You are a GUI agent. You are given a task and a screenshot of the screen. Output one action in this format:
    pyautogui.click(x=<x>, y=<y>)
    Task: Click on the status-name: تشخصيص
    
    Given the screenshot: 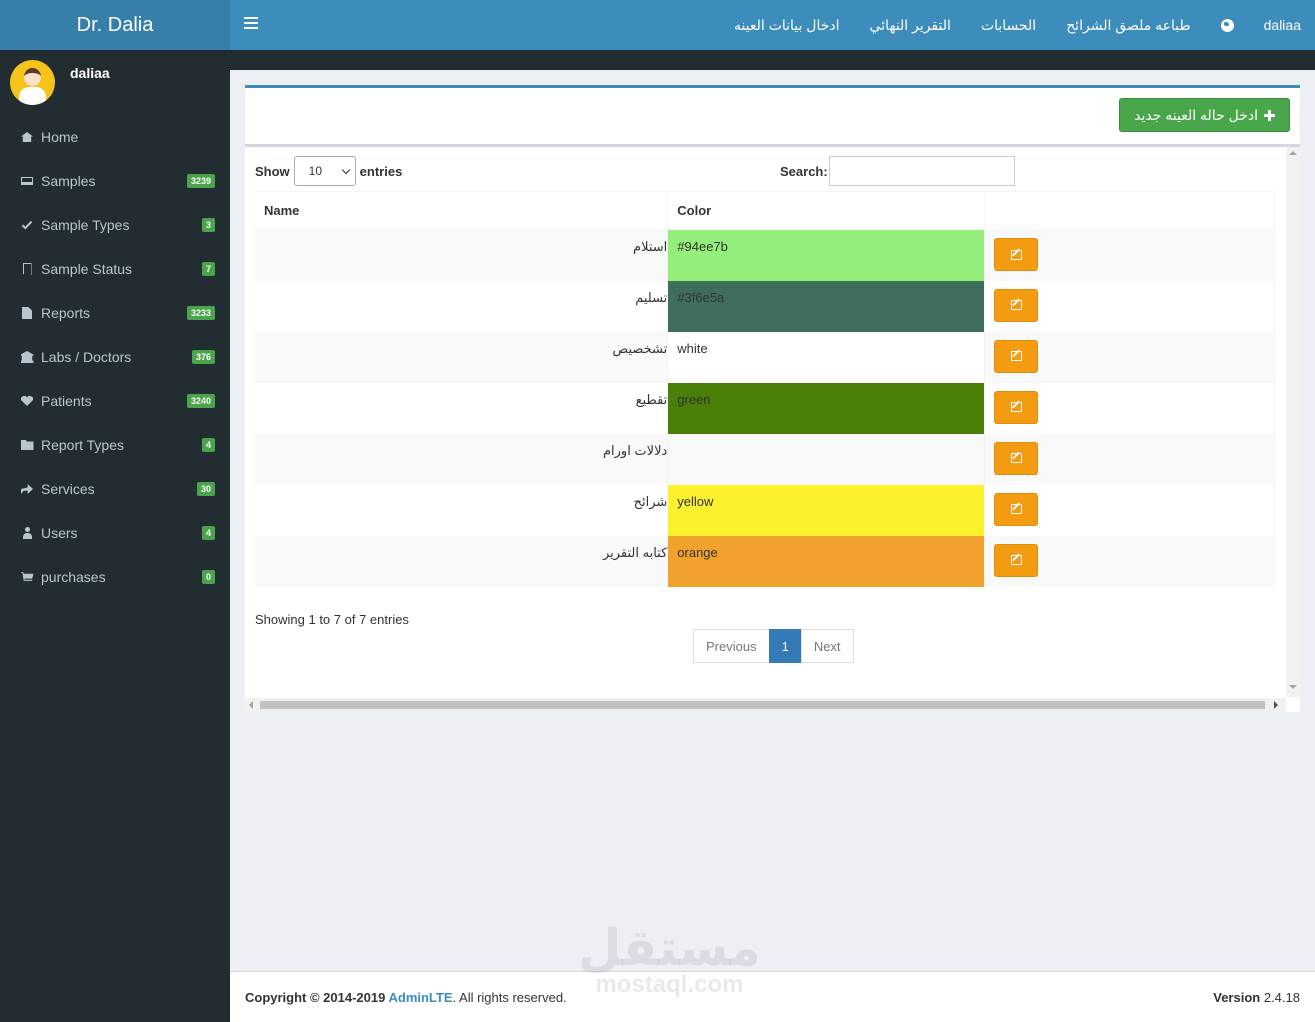 What is the action you would take?
    pyautogui.click(x=640, y=348)
    